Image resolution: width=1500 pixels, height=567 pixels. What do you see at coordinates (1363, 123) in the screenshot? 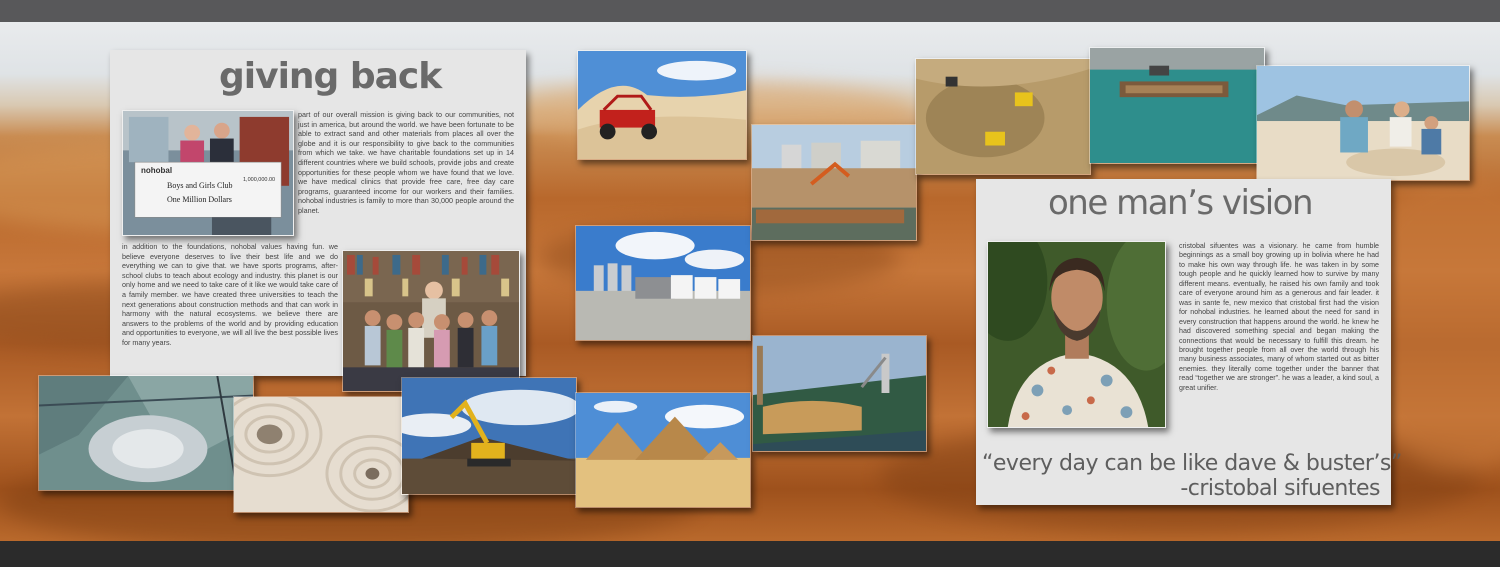
I see `family-beach-photo` at bounding box center [1363, 123].